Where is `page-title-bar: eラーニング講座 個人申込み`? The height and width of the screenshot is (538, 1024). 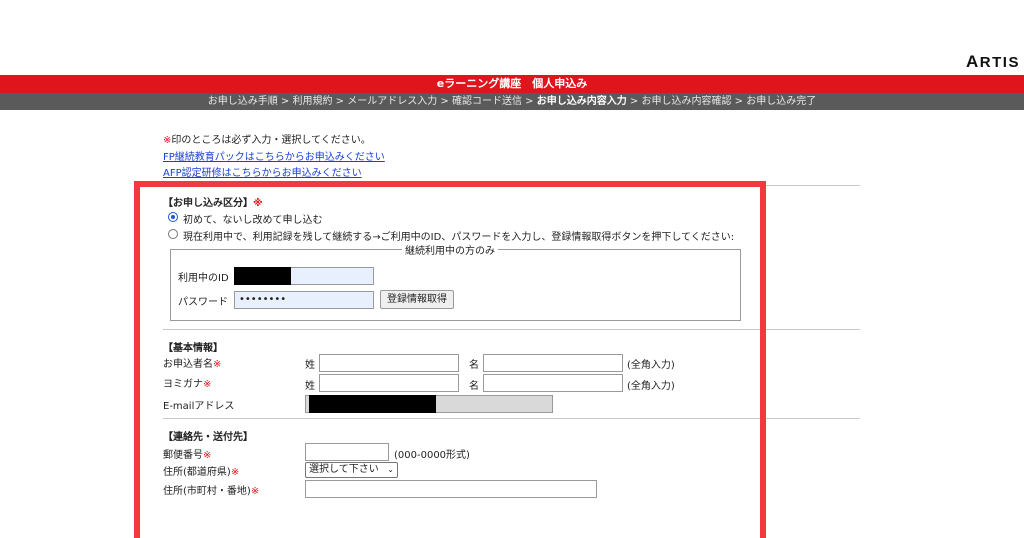
page-title-bar: eラーニング講座 個人申込み is located at coordinates (512, 84).